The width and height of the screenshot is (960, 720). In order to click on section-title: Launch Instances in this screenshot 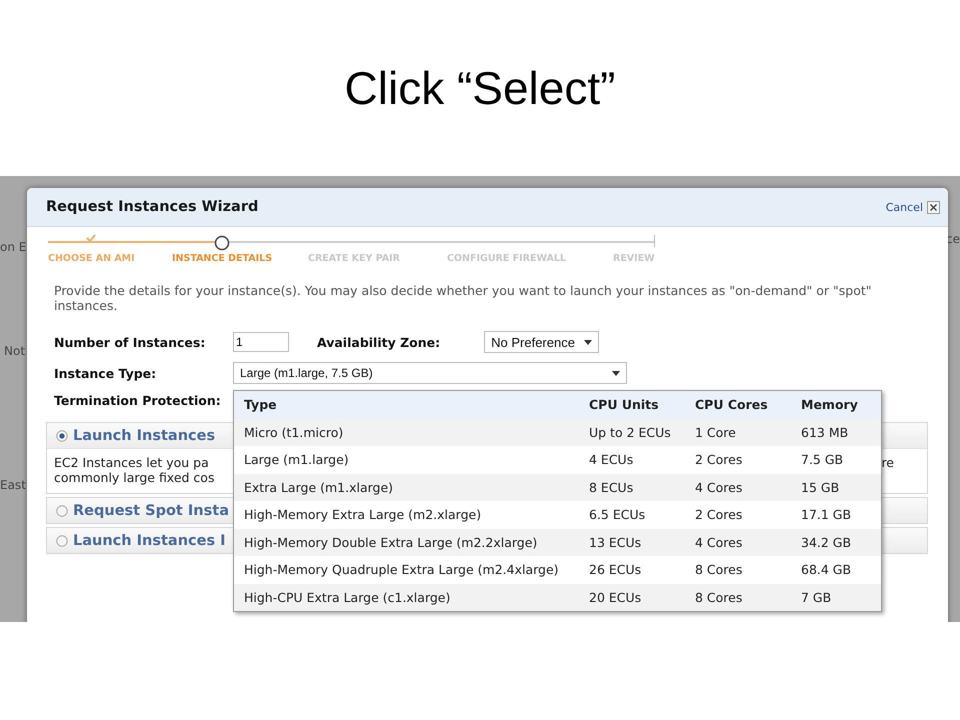, I will do `click(144, 436)`.